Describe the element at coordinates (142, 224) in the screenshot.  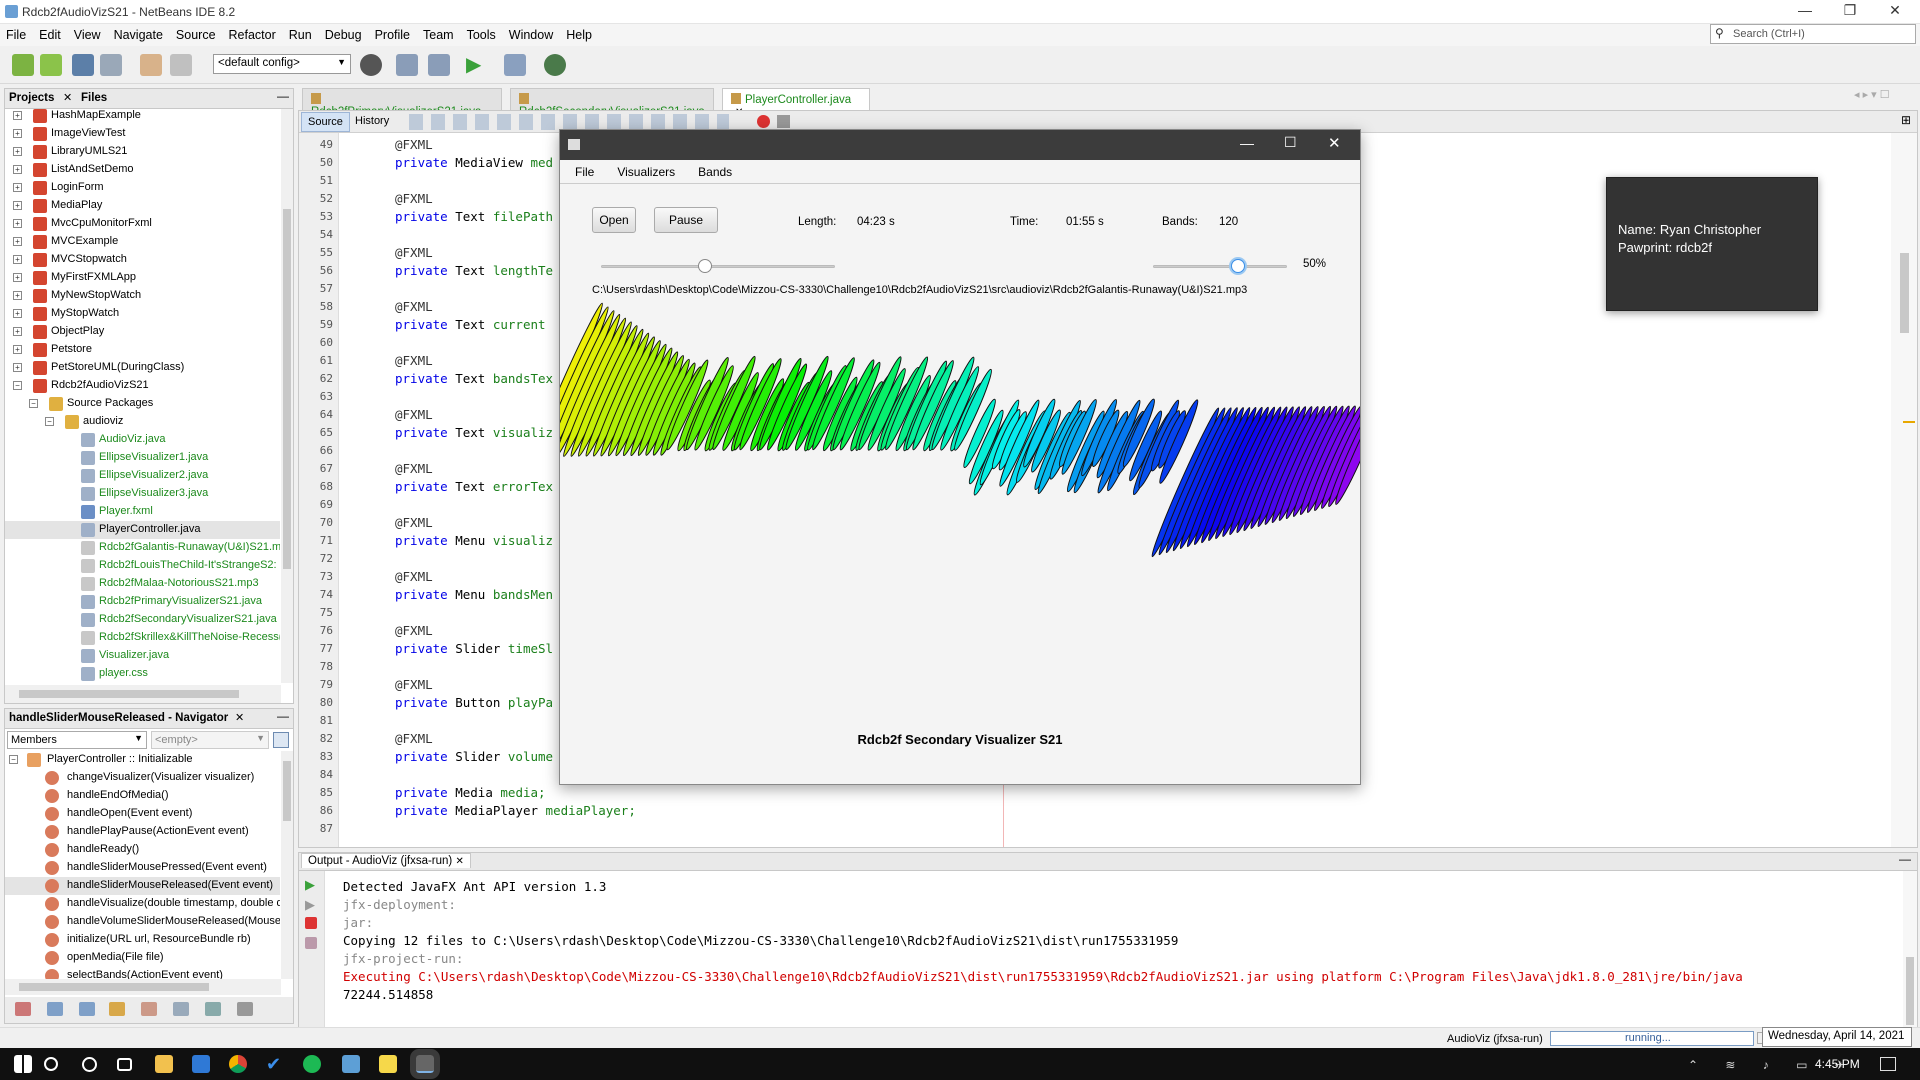
I see `project-tree-item: + MvcCpuMonitorFxml` at that location.